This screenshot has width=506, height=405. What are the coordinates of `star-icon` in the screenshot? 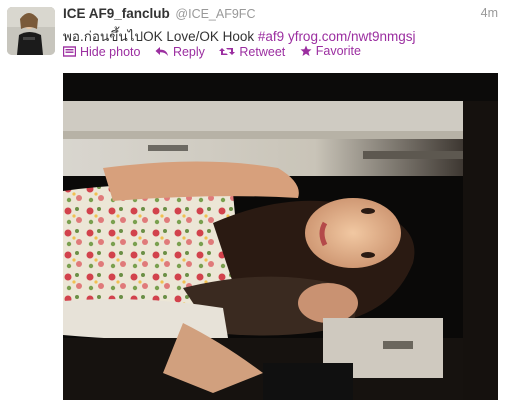 It's located at (306, 50).